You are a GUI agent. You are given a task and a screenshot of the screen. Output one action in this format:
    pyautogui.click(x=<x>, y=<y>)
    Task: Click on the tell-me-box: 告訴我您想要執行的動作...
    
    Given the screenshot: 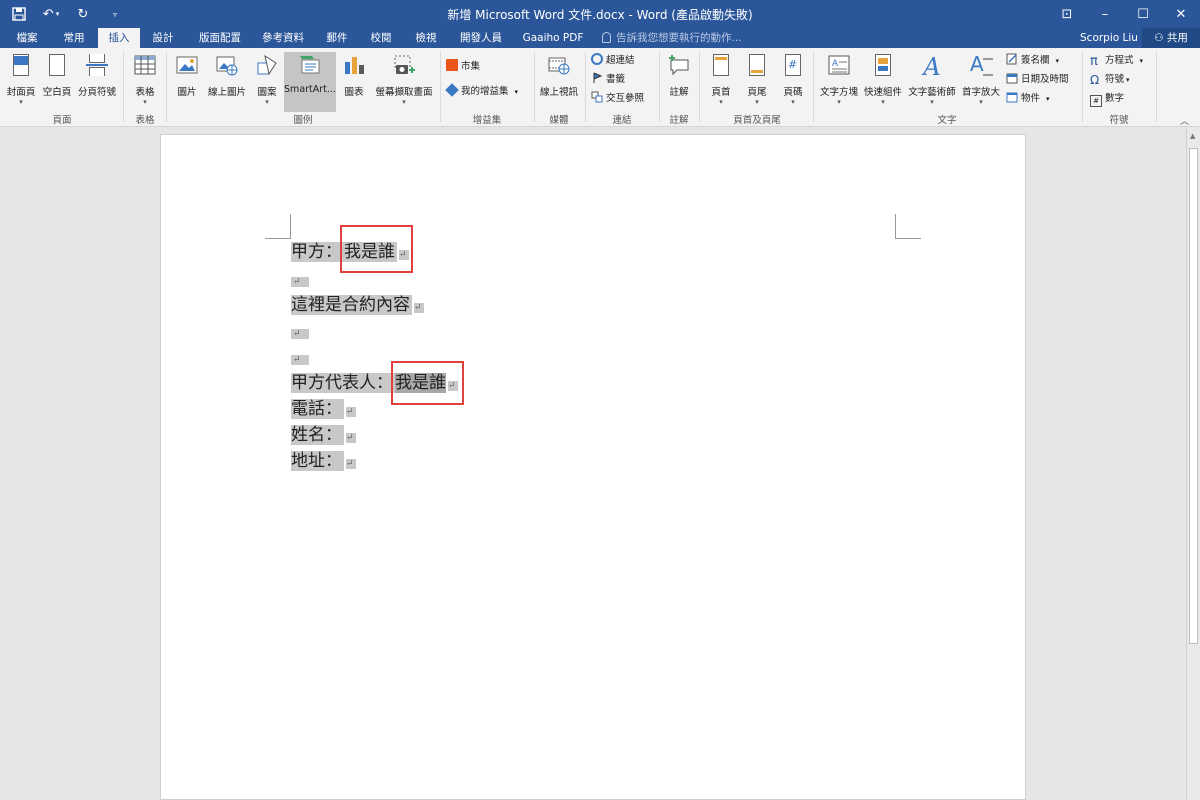 What is the action you would take?
    pyautogui.click(x=672, y=38)
    